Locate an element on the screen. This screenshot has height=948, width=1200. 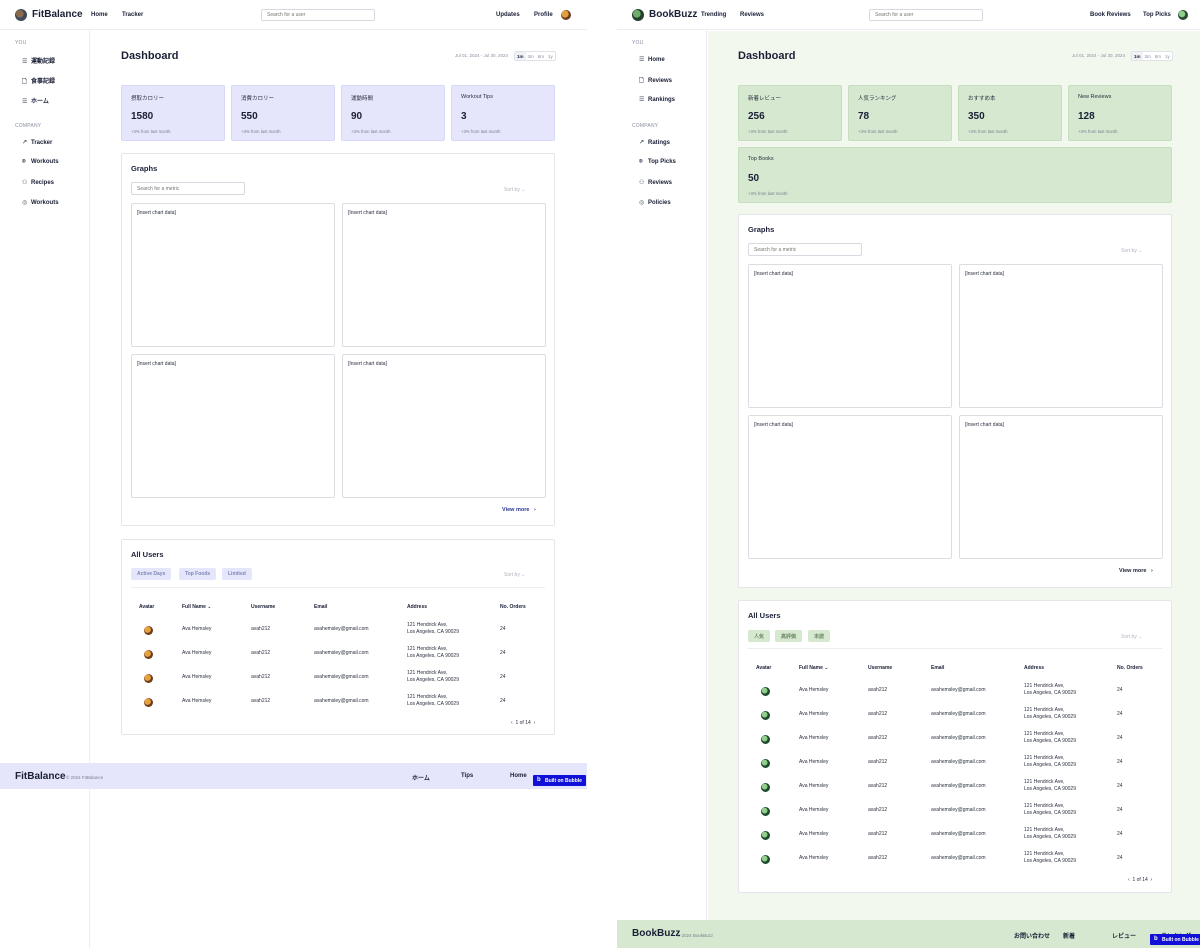
sidebar-item-ratings: ↗ Ratings is located at coordinates (654, 144).